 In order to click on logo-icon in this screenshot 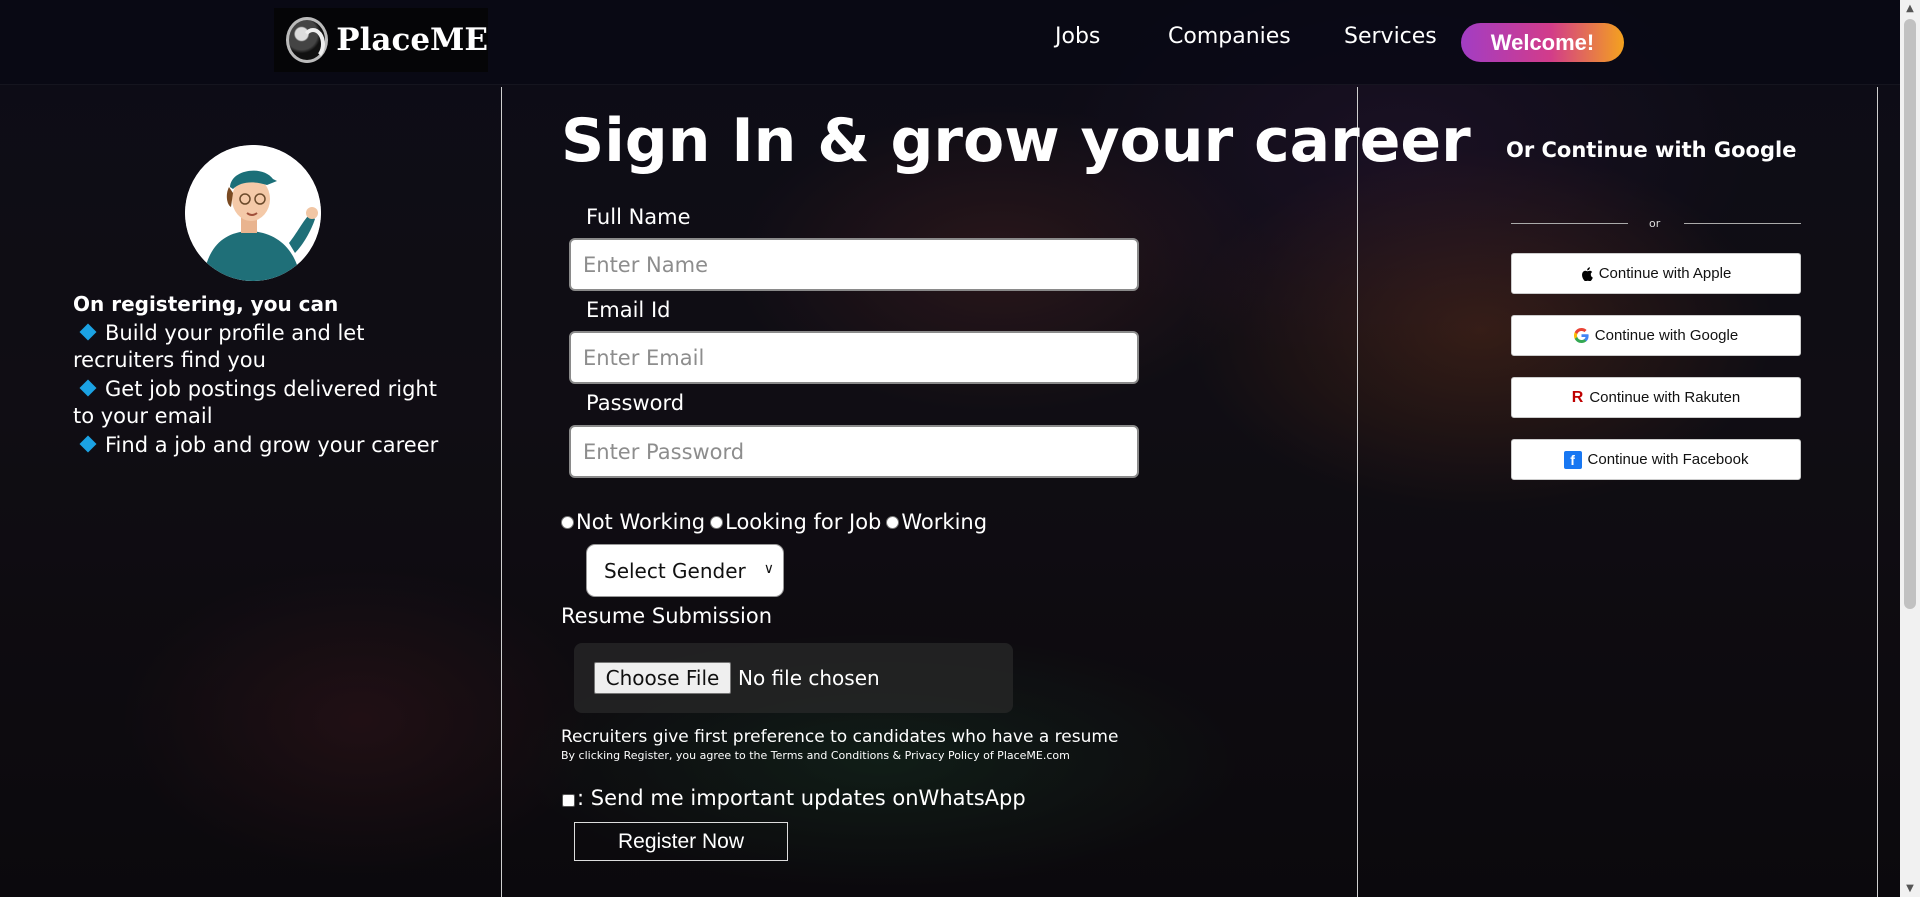, I will do `click(307, 40)`.